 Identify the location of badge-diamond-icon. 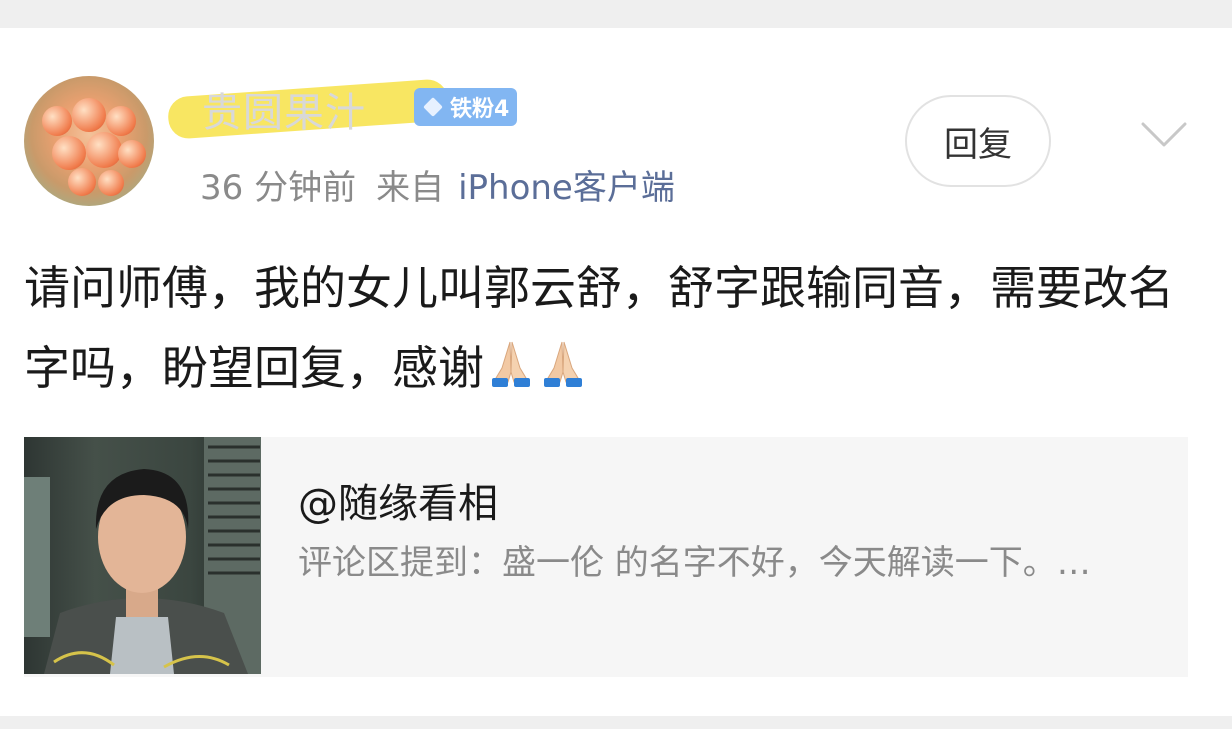
(433, 107).